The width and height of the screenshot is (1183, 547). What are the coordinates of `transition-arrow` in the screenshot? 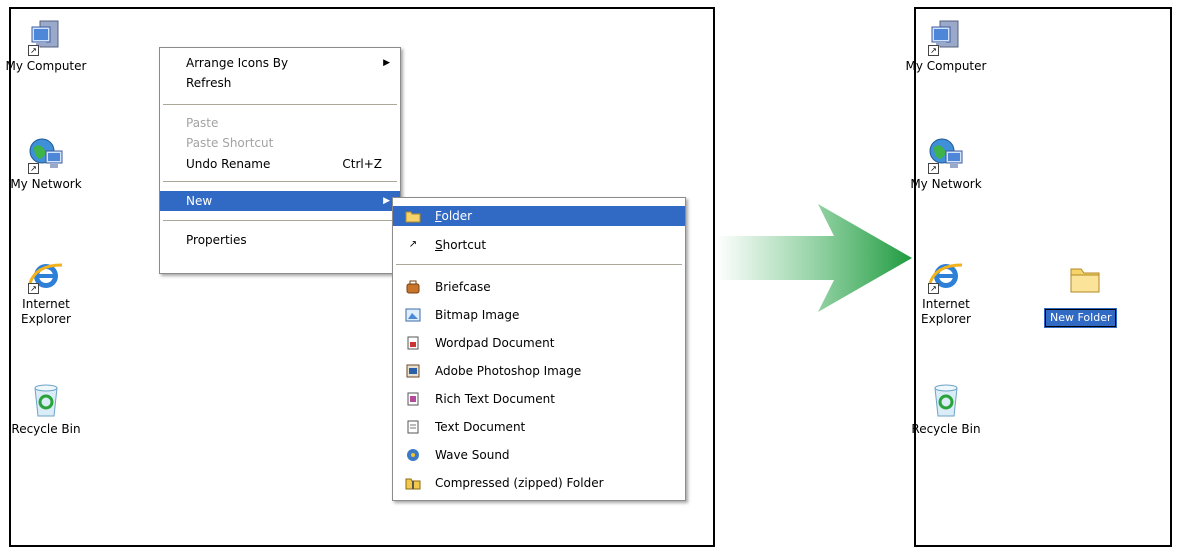 It's located at (816, 258).